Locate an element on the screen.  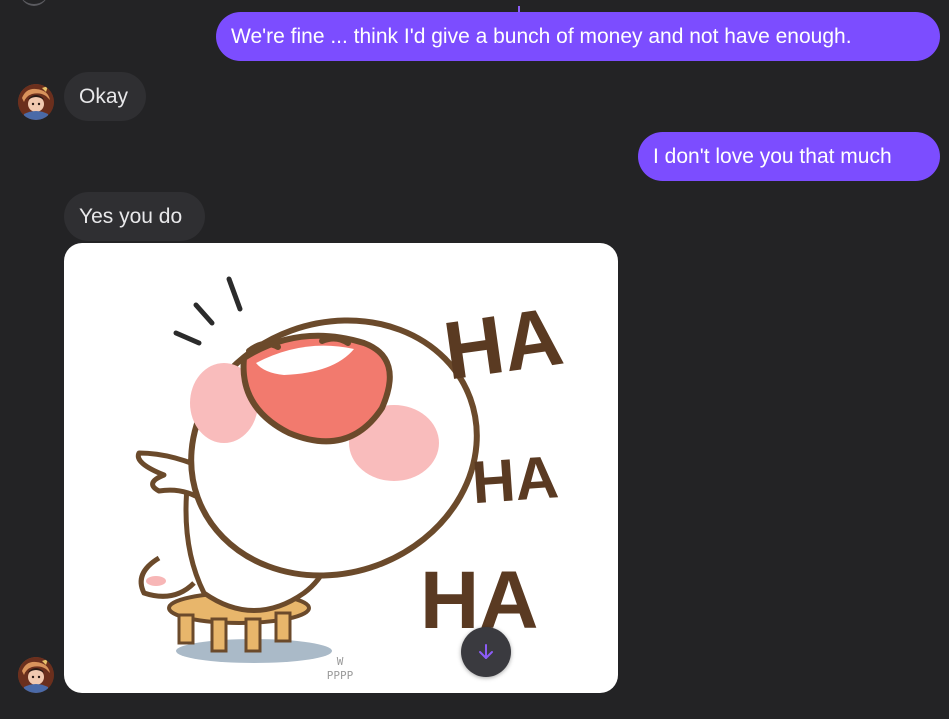
message-text: I don't love you that much is located at coordinates (772, 156).